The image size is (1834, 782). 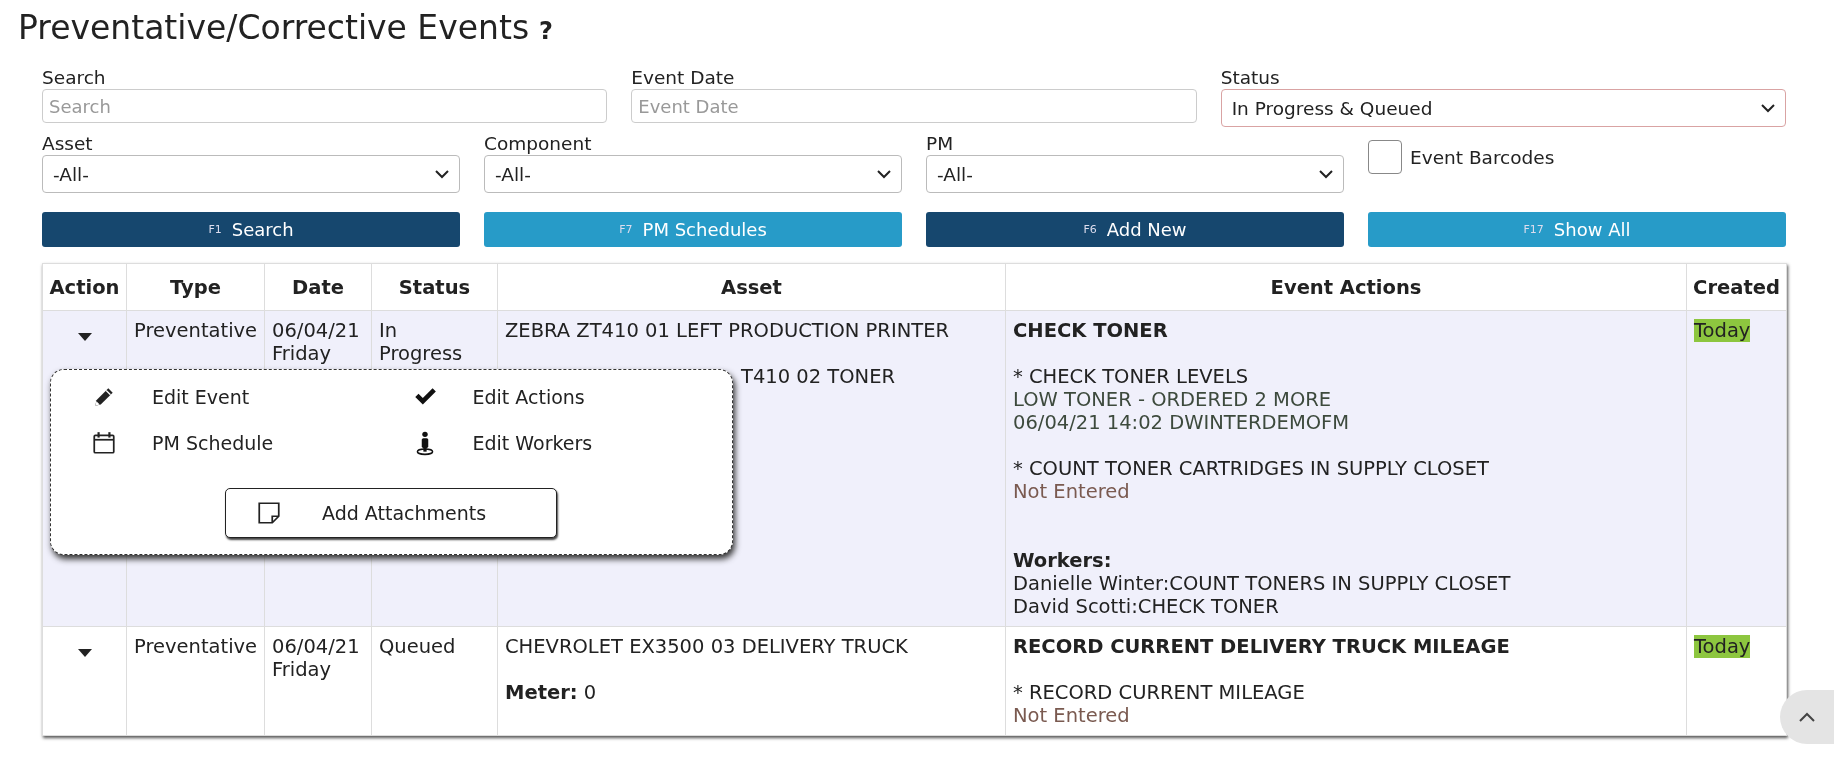 I want to click on toolbar-button: F6 Add New, so click(x=1135, y=229).